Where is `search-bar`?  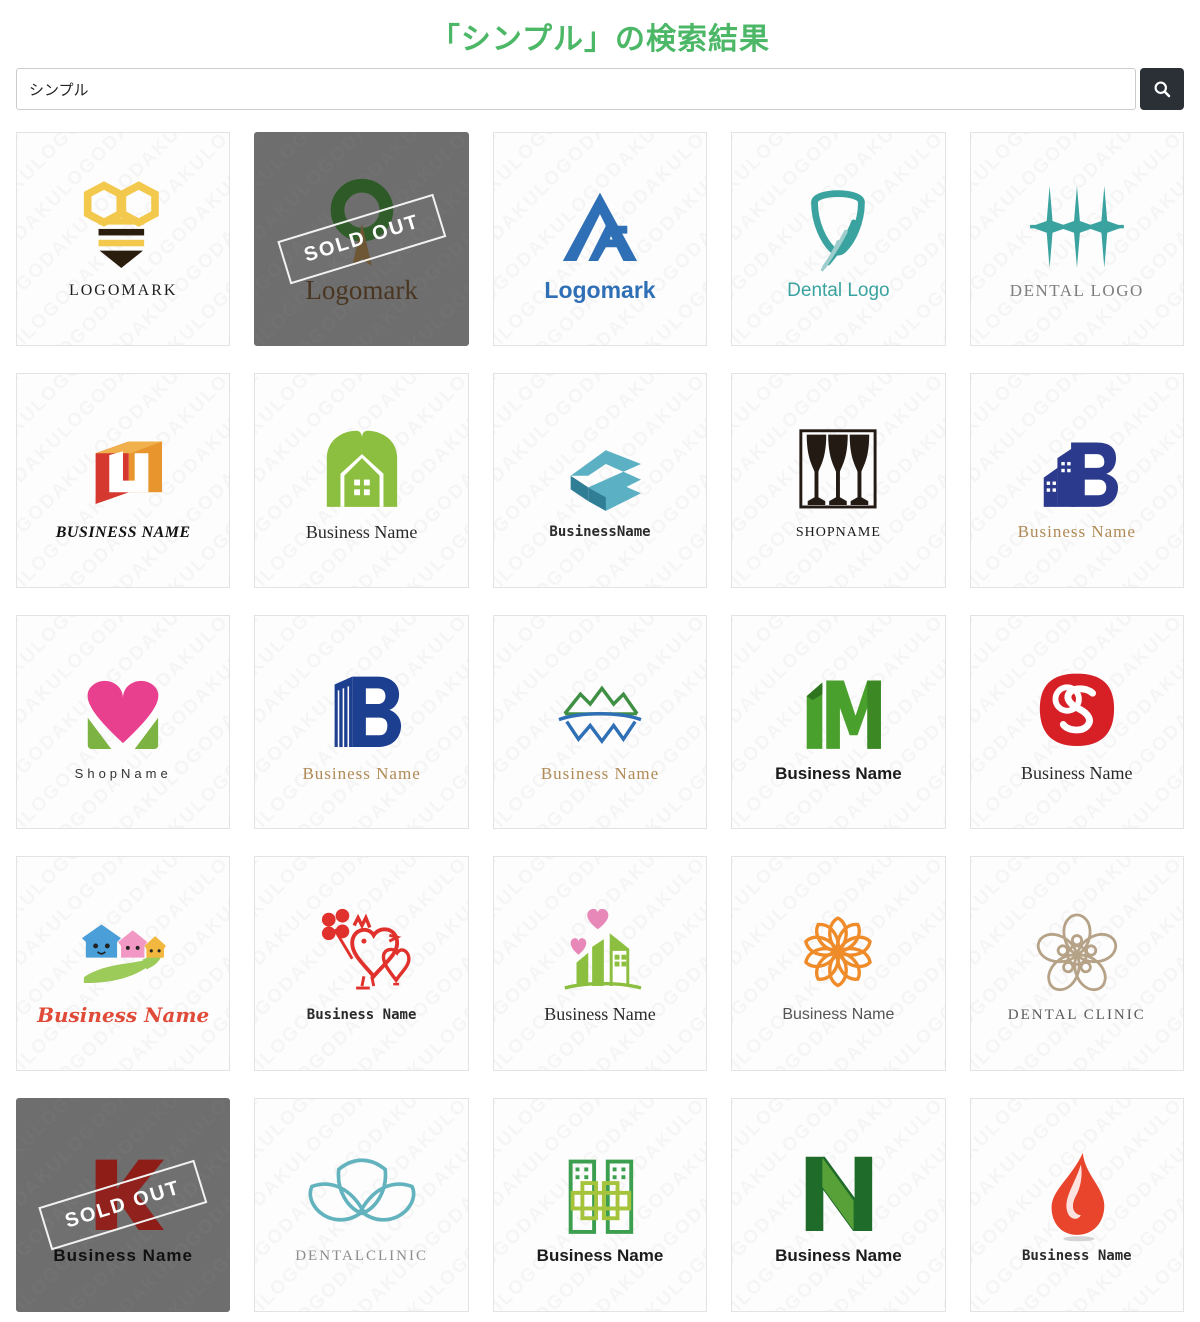
search-bar is located at coordinates (600, 89).